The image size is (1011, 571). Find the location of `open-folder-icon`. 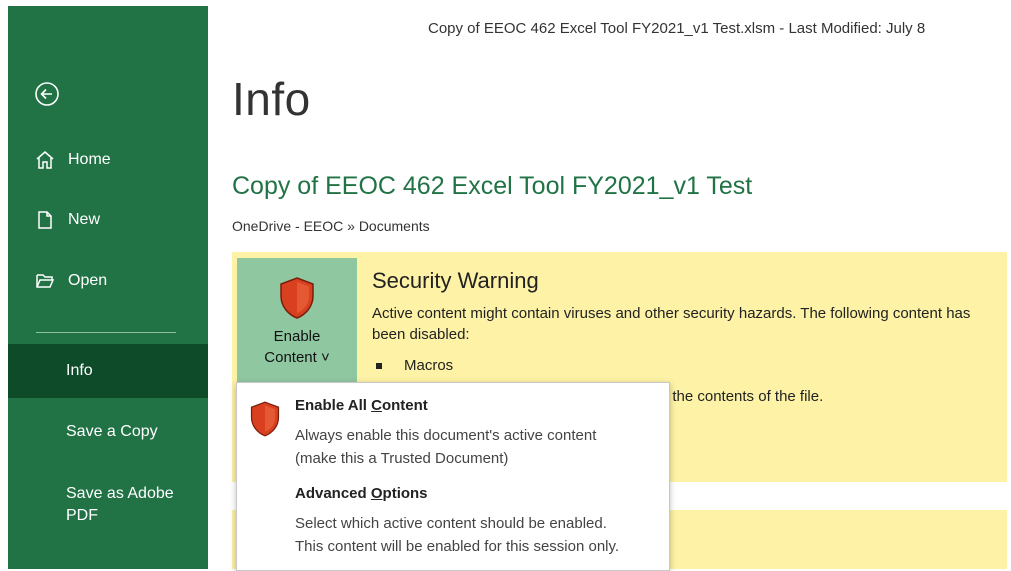

open-folder-icon is located at coordinates (45, 281).